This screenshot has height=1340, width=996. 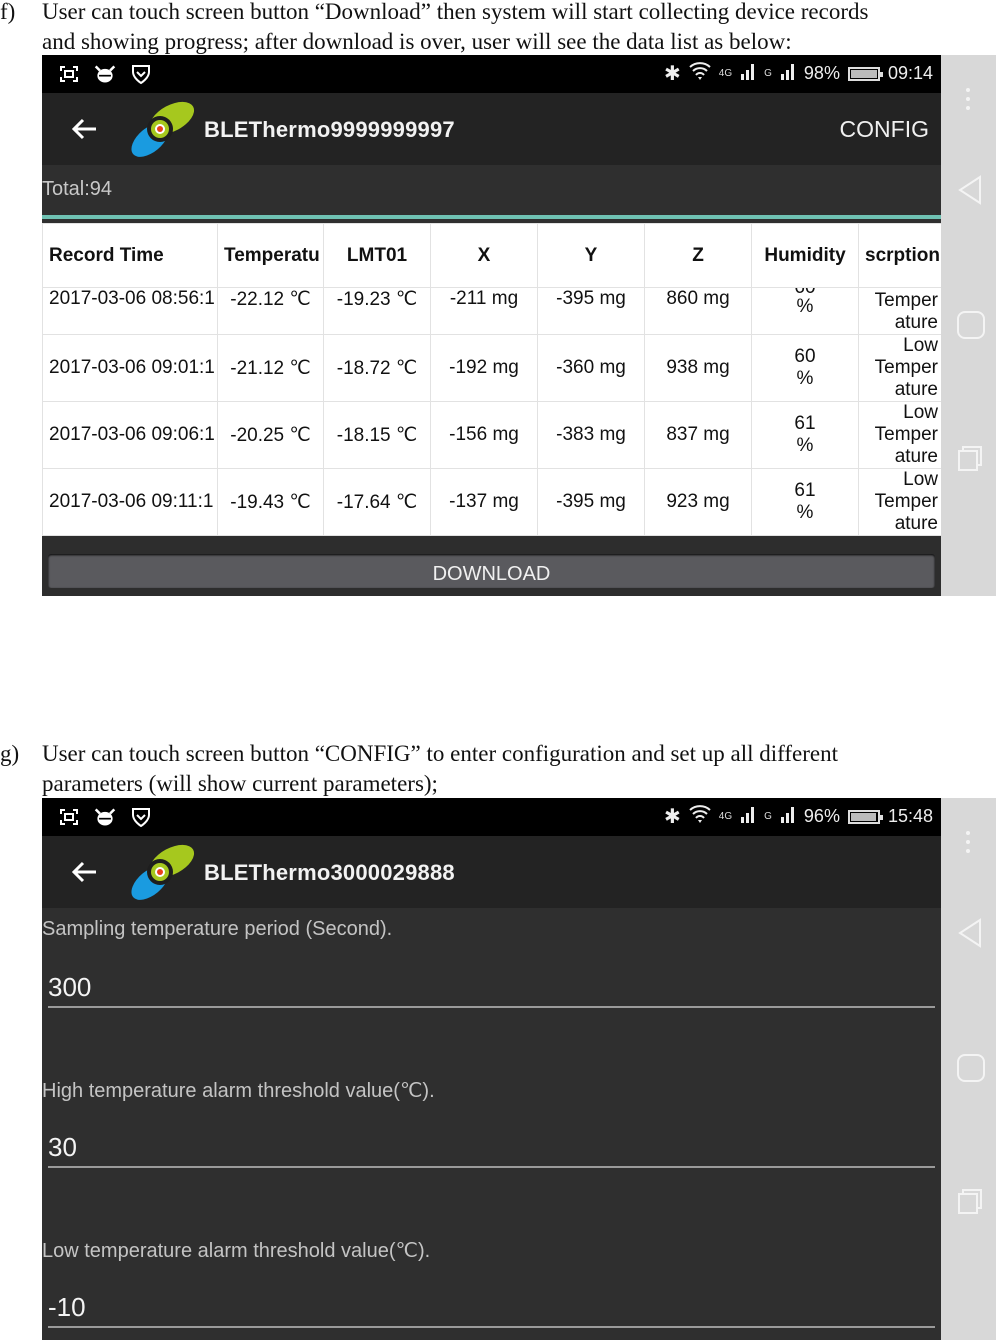 What do you see at coordinates (484, 311) in the screenshot?
I see `cell-x: -211 mg` at bounding box center [484, 311].